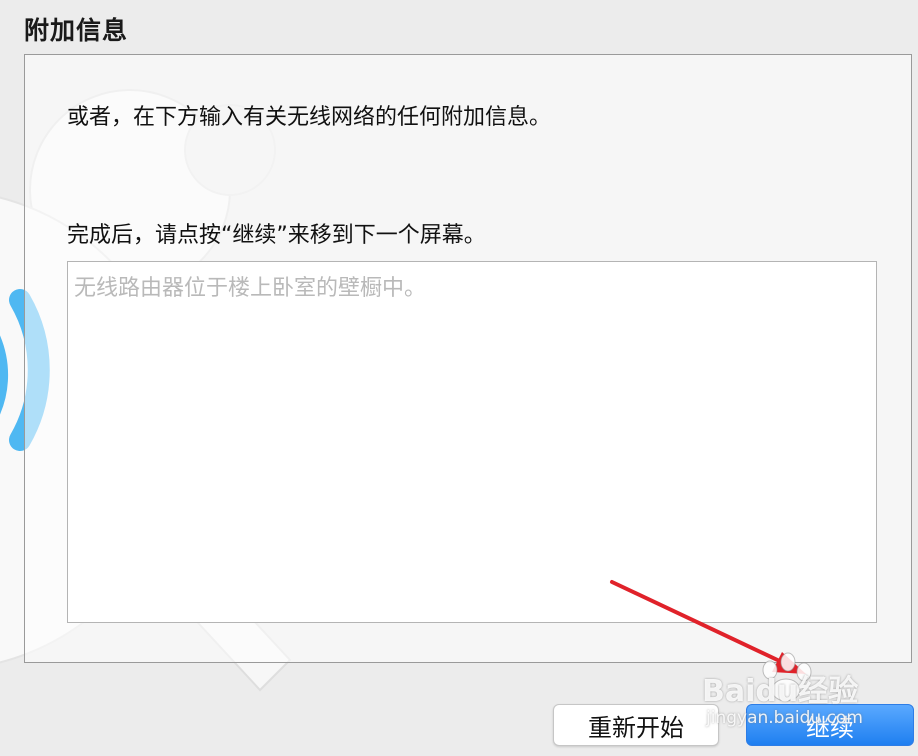 This screenshot has width=918, height=756. What do you see at coordinates (830, 725) in the screenshot?
I see `continue-button: 继续` at bounding box center [830, 725].